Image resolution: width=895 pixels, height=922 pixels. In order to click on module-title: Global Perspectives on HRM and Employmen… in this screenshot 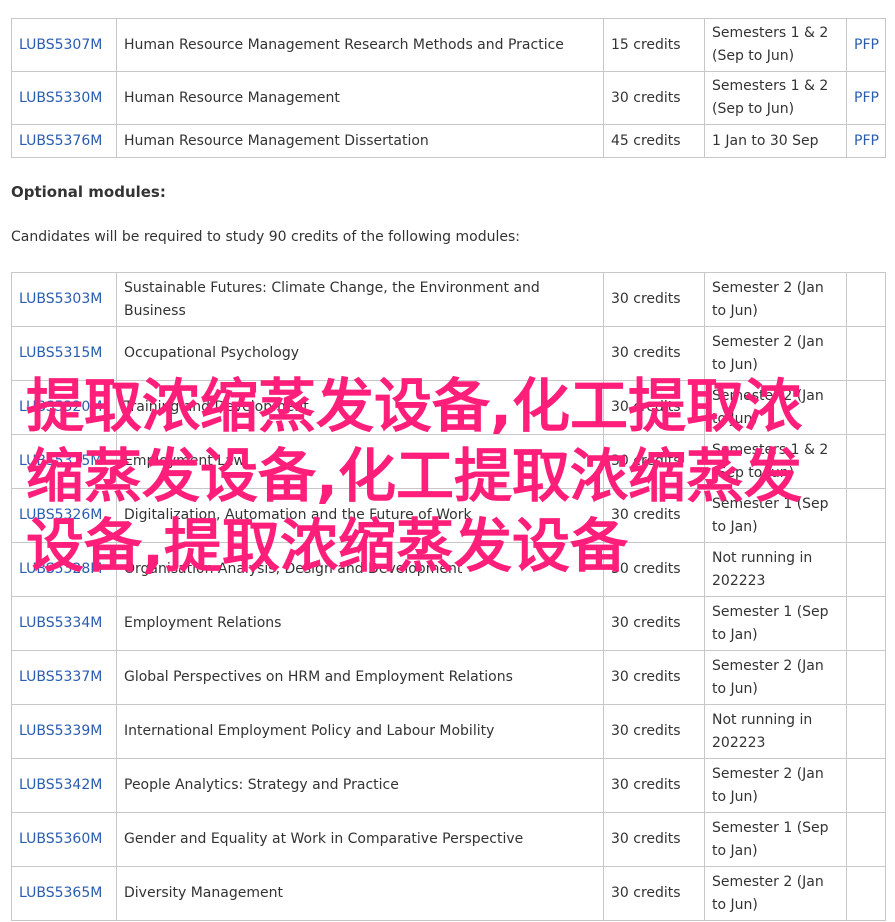, I will do `click(360, 677)`.